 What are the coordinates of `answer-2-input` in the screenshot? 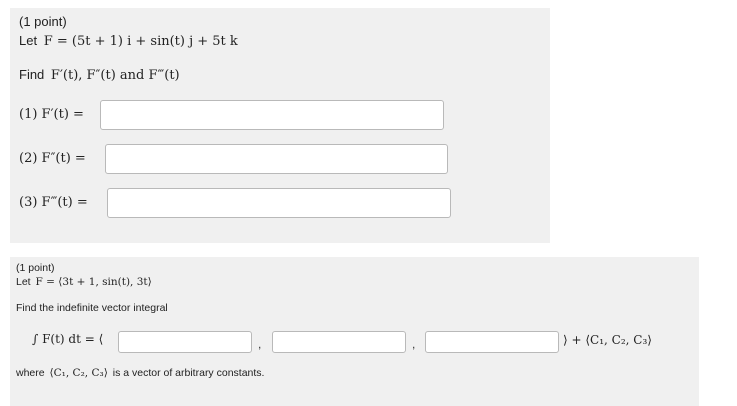 It's located at (276, 159).